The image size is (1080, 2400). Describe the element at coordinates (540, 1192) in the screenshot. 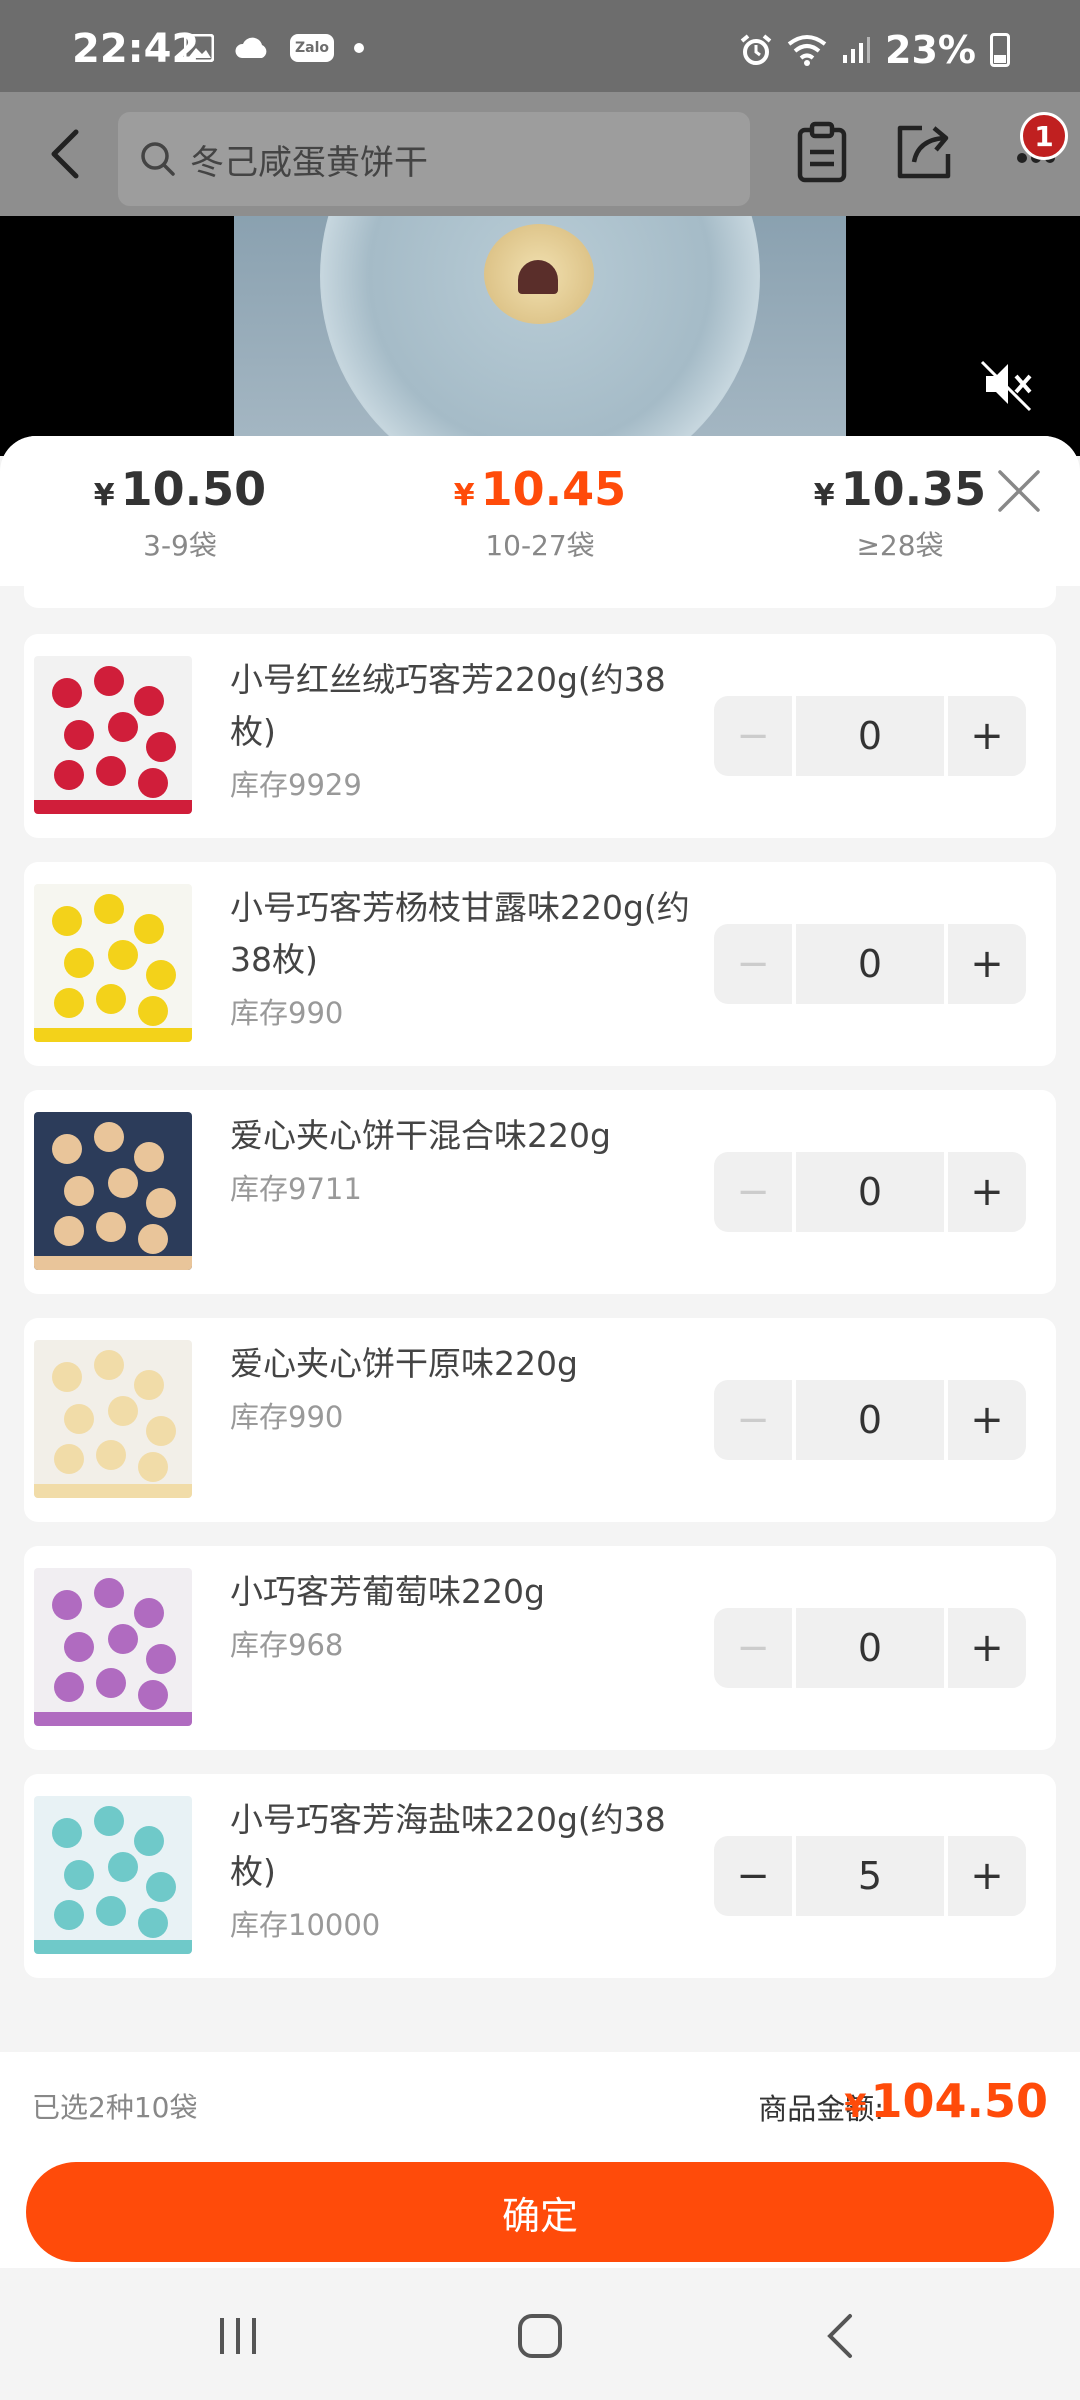

I see `sku-row: 爱心夹心饼干混合味220g 库存9711 −0 +` at that location.